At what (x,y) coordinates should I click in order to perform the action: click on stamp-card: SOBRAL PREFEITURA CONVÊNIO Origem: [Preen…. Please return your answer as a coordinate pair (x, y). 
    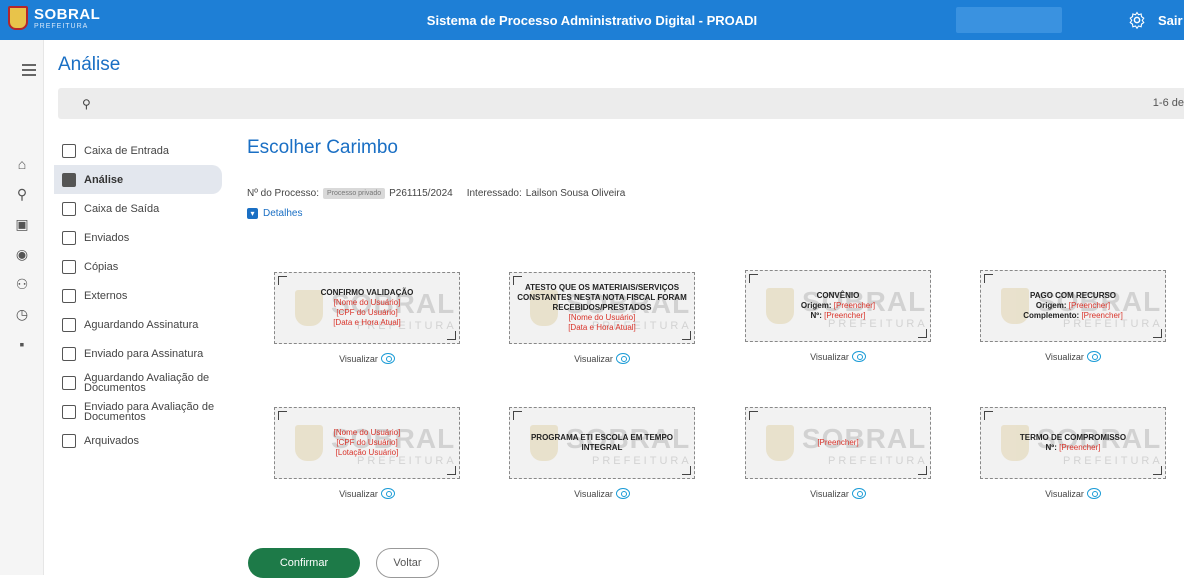
    Looking at the image, I should click on (838, 316).